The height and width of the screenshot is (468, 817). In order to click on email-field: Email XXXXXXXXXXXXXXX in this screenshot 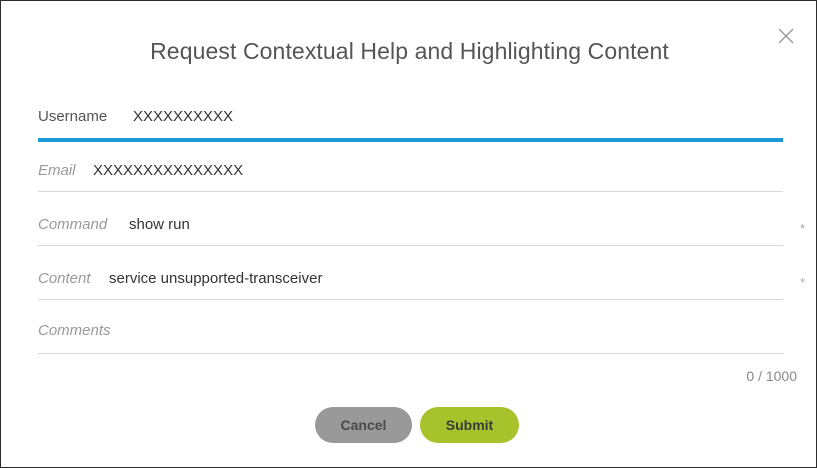, I will do `click(410, 174)`.